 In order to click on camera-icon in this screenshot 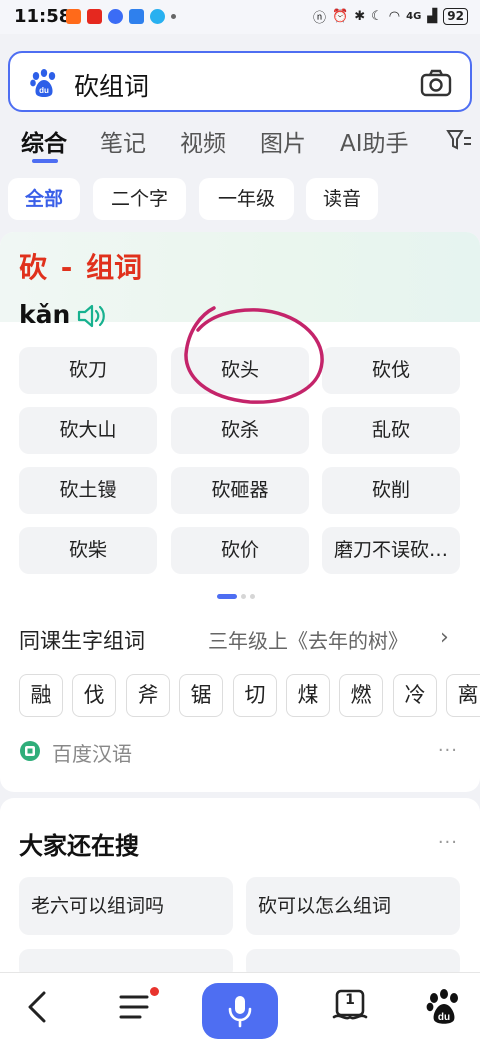, I will do `click(436, 83)`.